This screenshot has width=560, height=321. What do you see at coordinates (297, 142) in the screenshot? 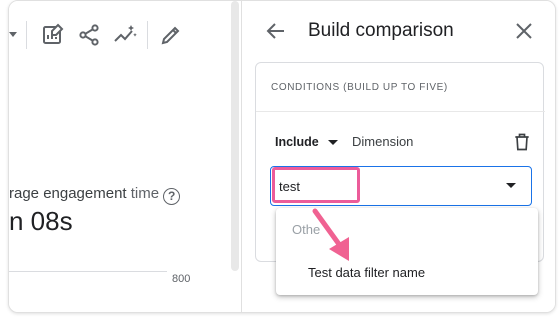
I see `include-select: Include` at bounding box center [297, 142].